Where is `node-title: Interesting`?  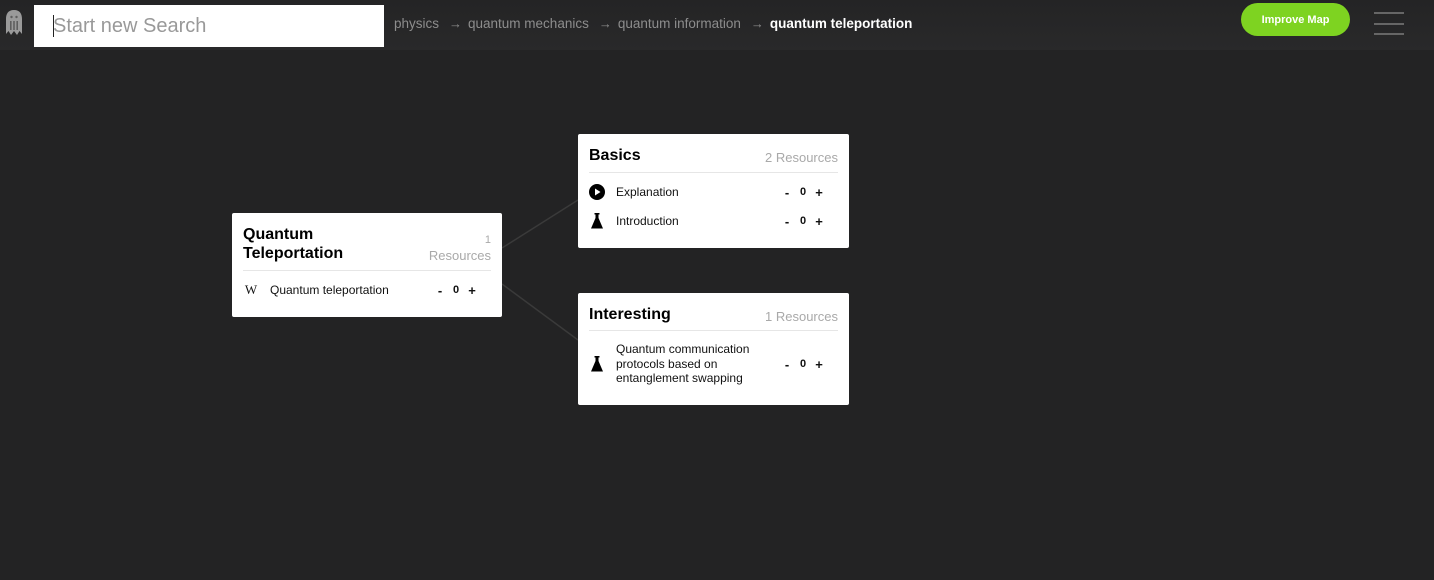 node-title: Interesting is located at coordinates (630, 314).